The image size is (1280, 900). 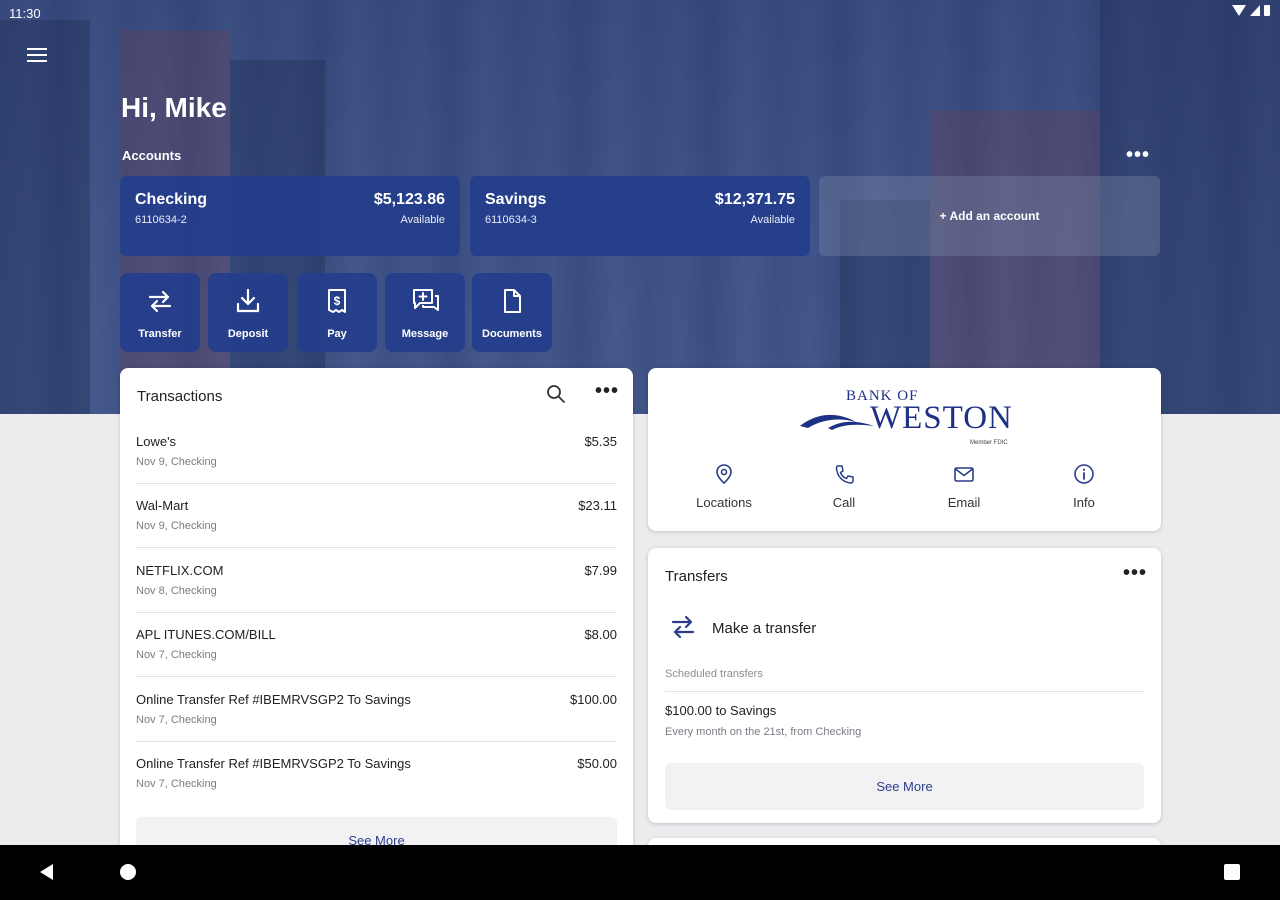 What do you see at coordinates (425, 312) in the screenshot?
I see `message-action-button: Message` at bounding box center [425, 312].